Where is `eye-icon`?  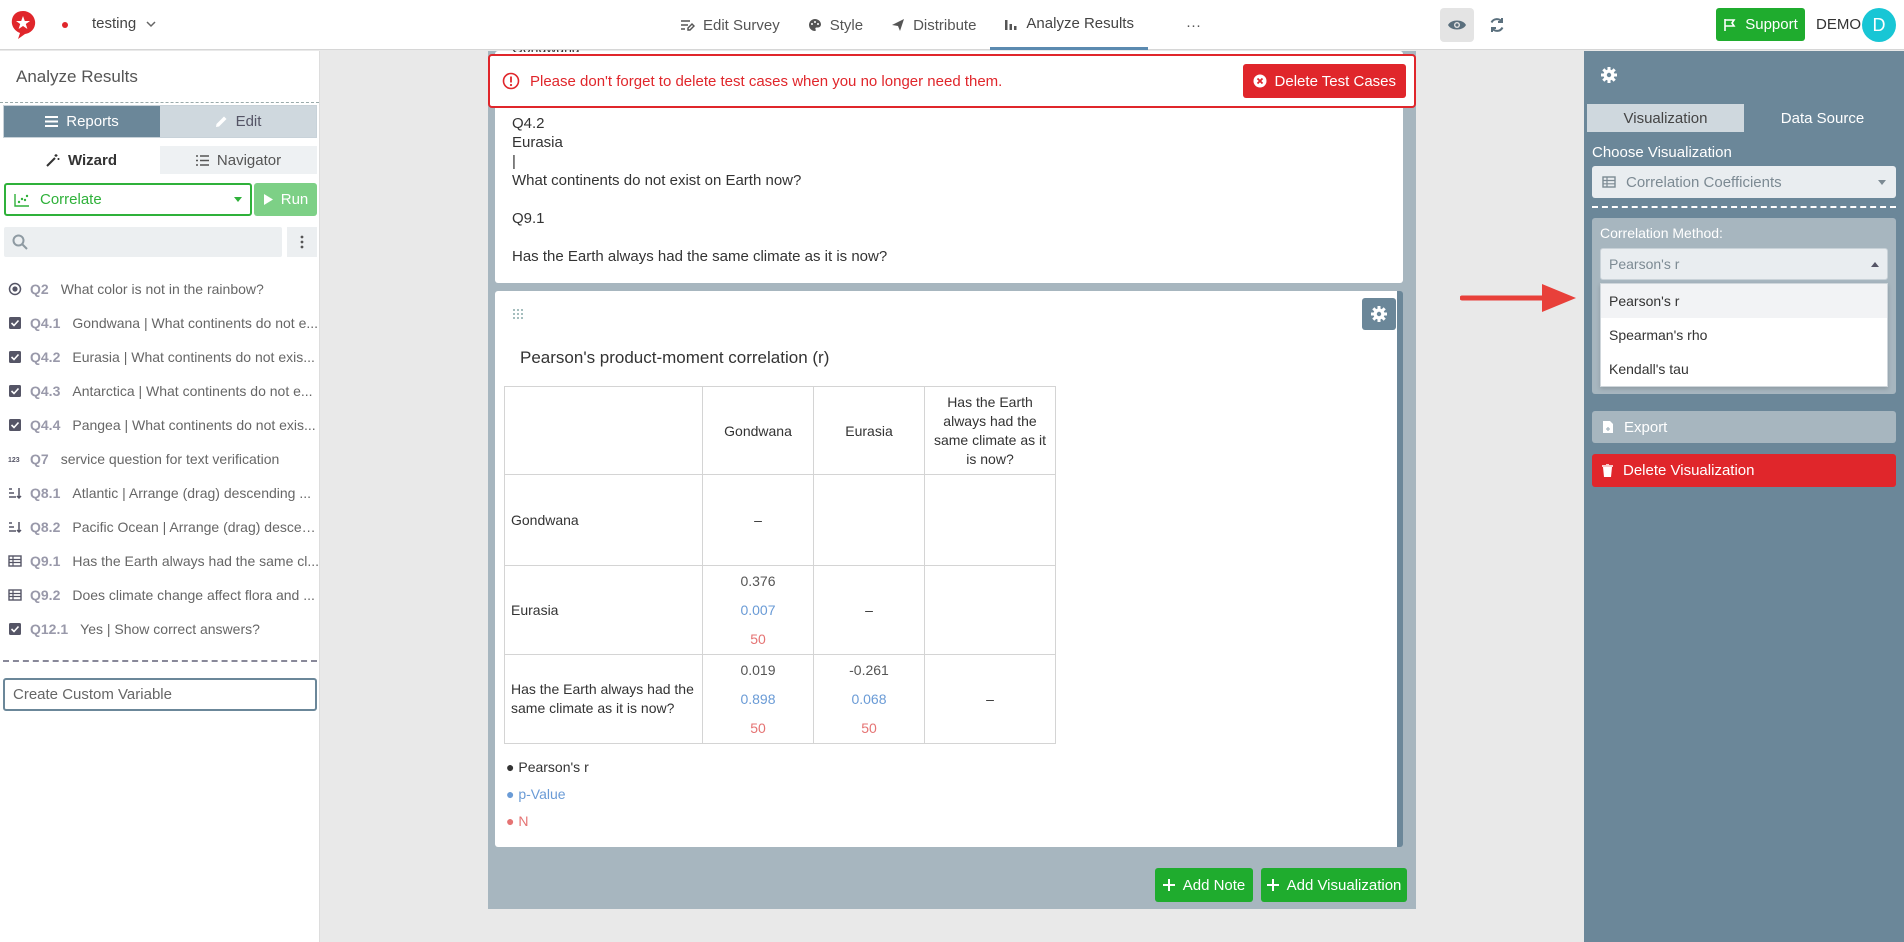
eye-icon is located at coordinates (1457, 25).